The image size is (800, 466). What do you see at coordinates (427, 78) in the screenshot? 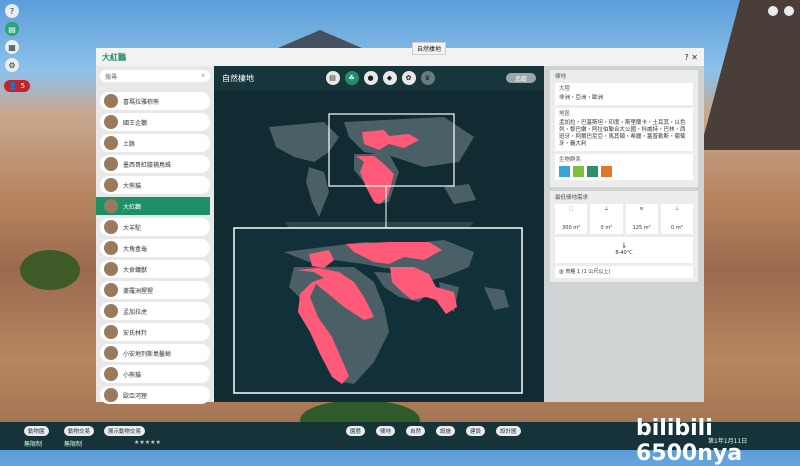
I see `trophy-icon: ♛` at bounding box center [427, 78].